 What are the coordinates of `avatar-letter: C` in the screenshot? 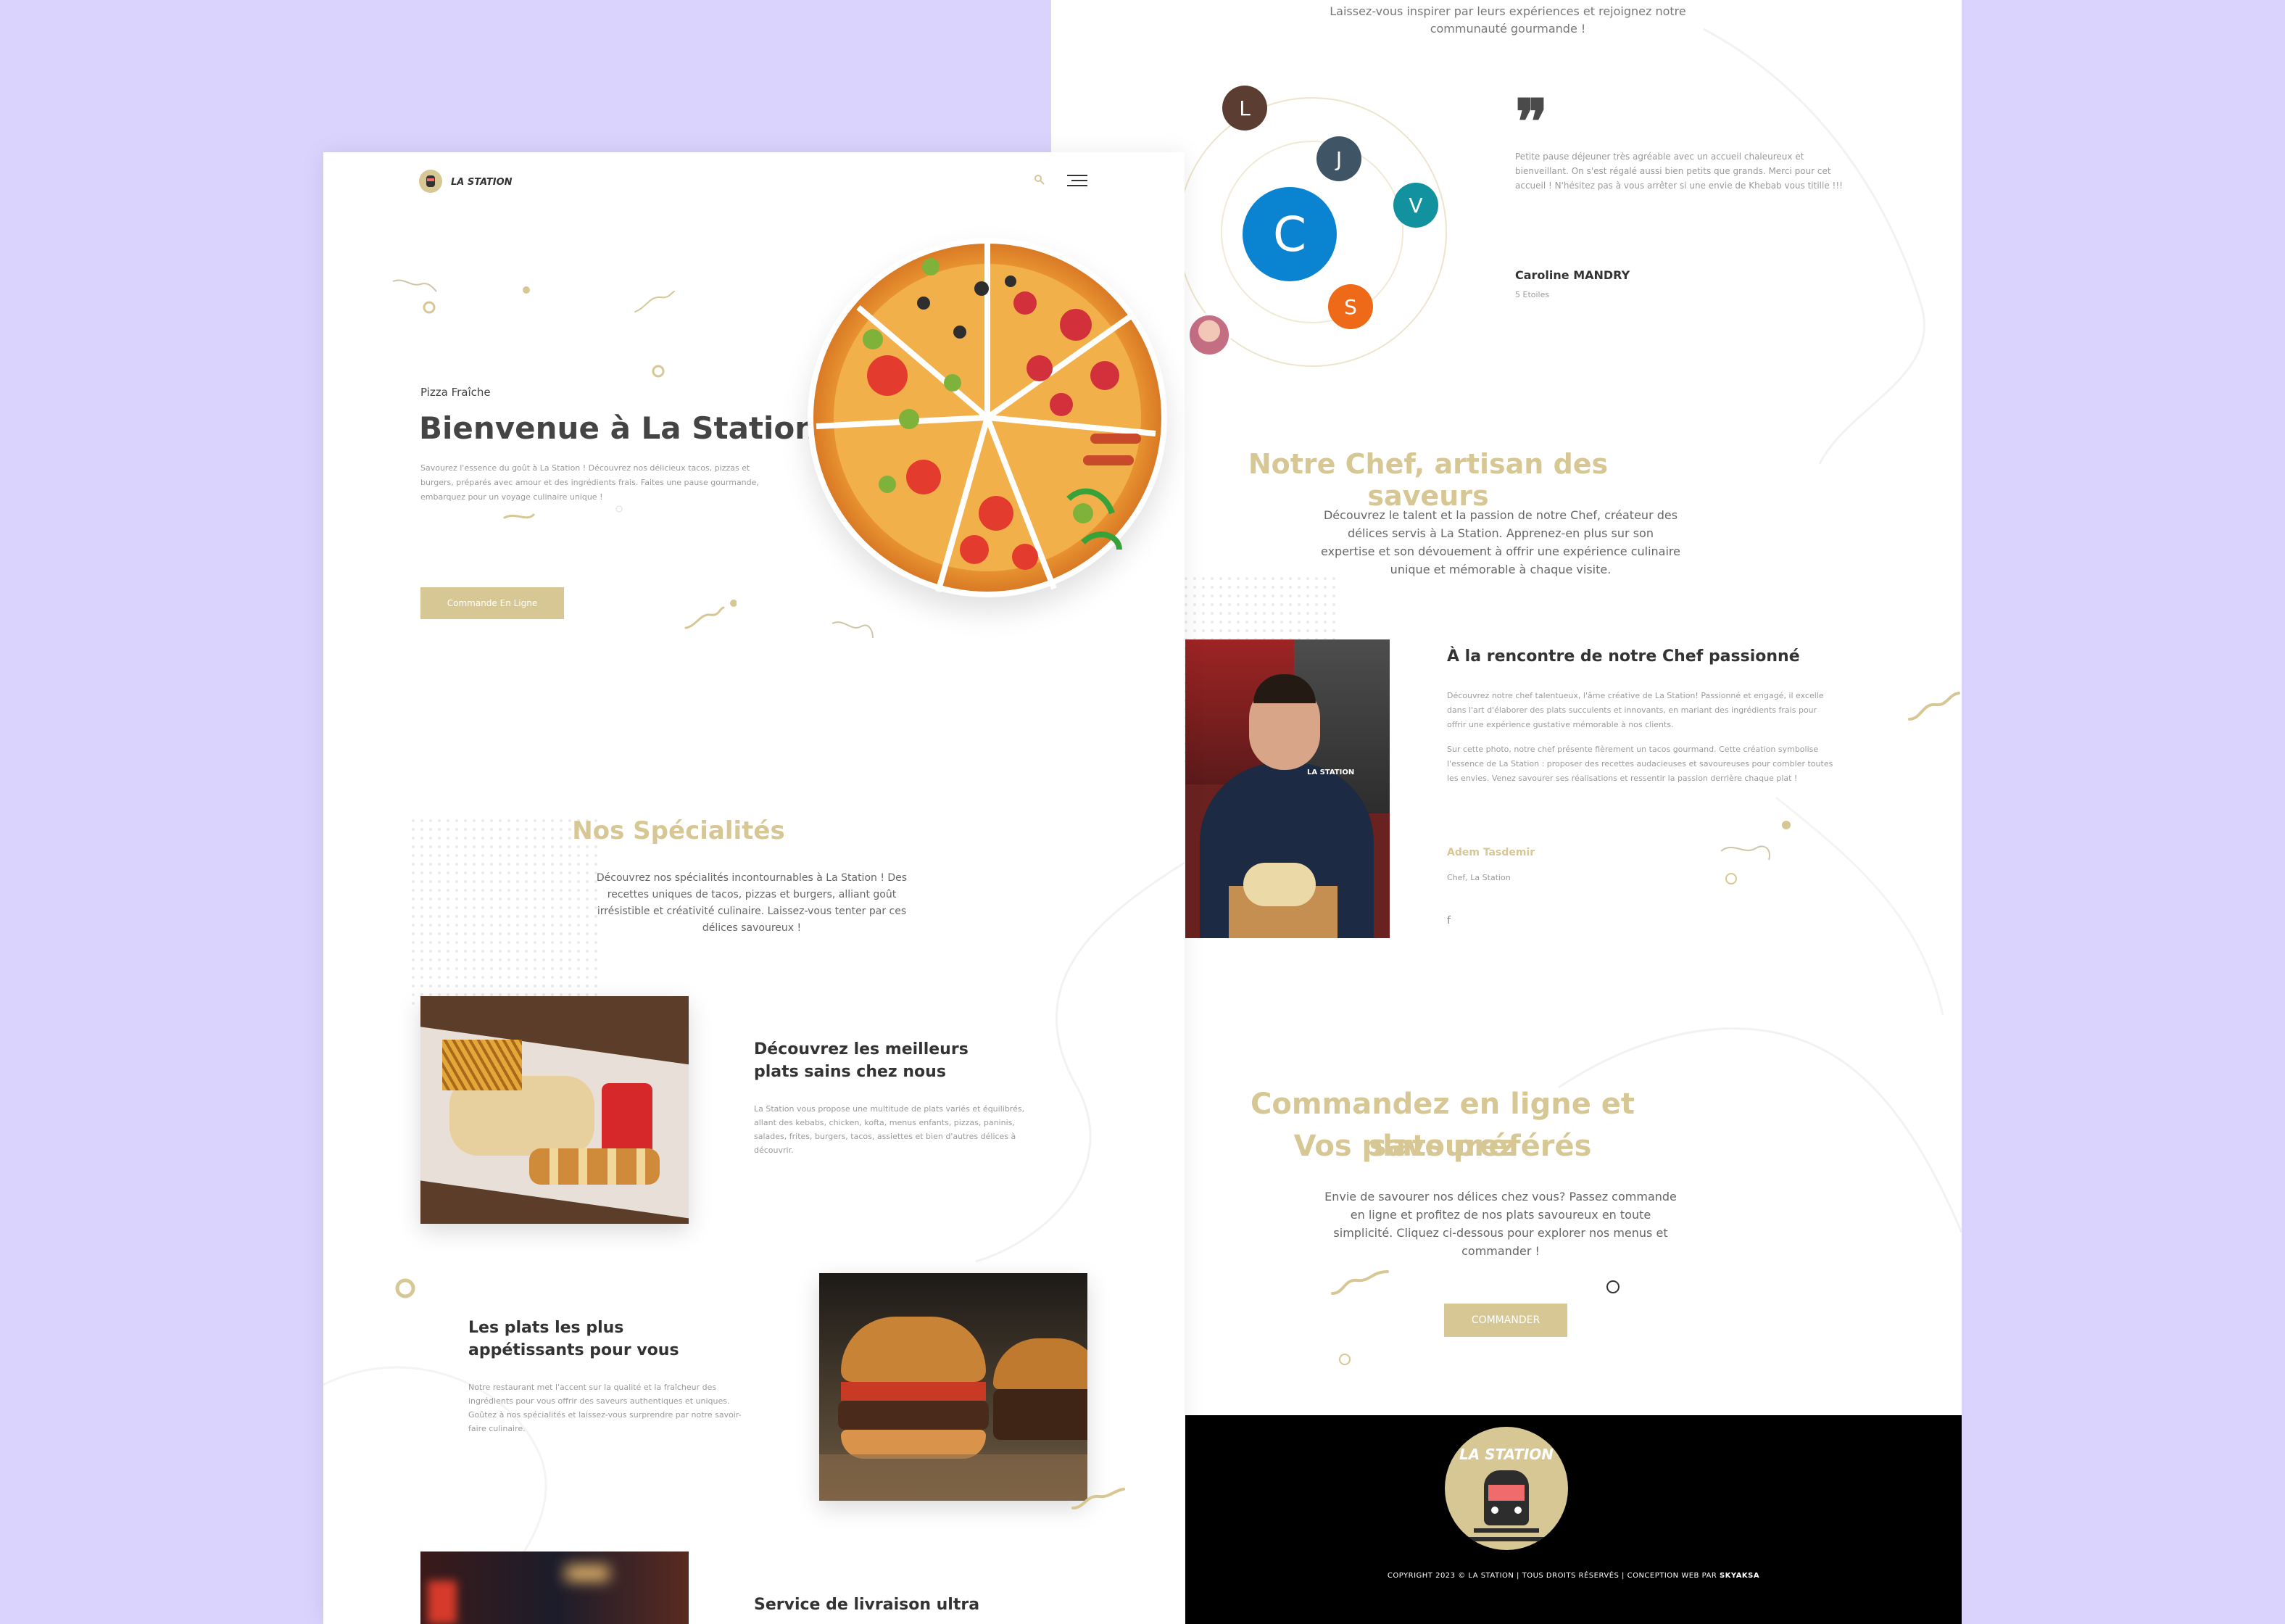 It's located at (1289, 234).